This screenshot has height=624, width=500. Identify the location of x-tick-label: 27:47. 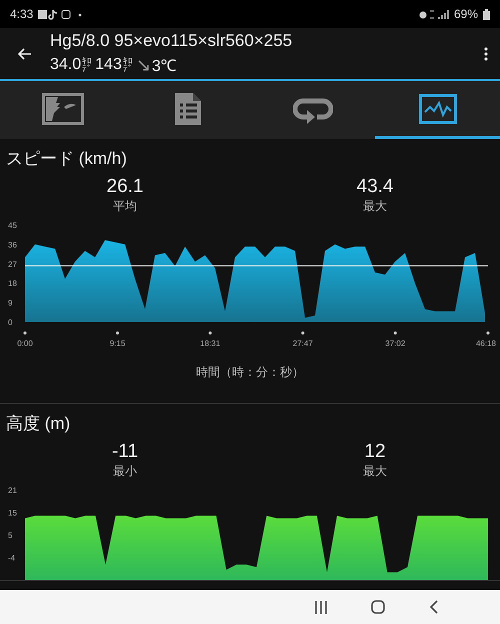
(302, 343).